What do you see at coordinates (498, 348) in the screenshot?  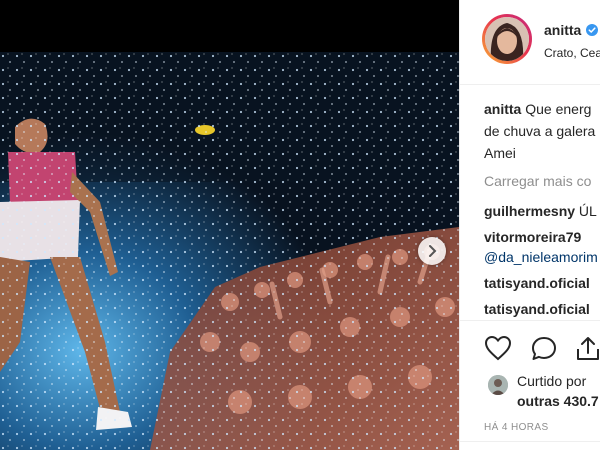 I see `heart-icon` at bounding box center [498, 348].